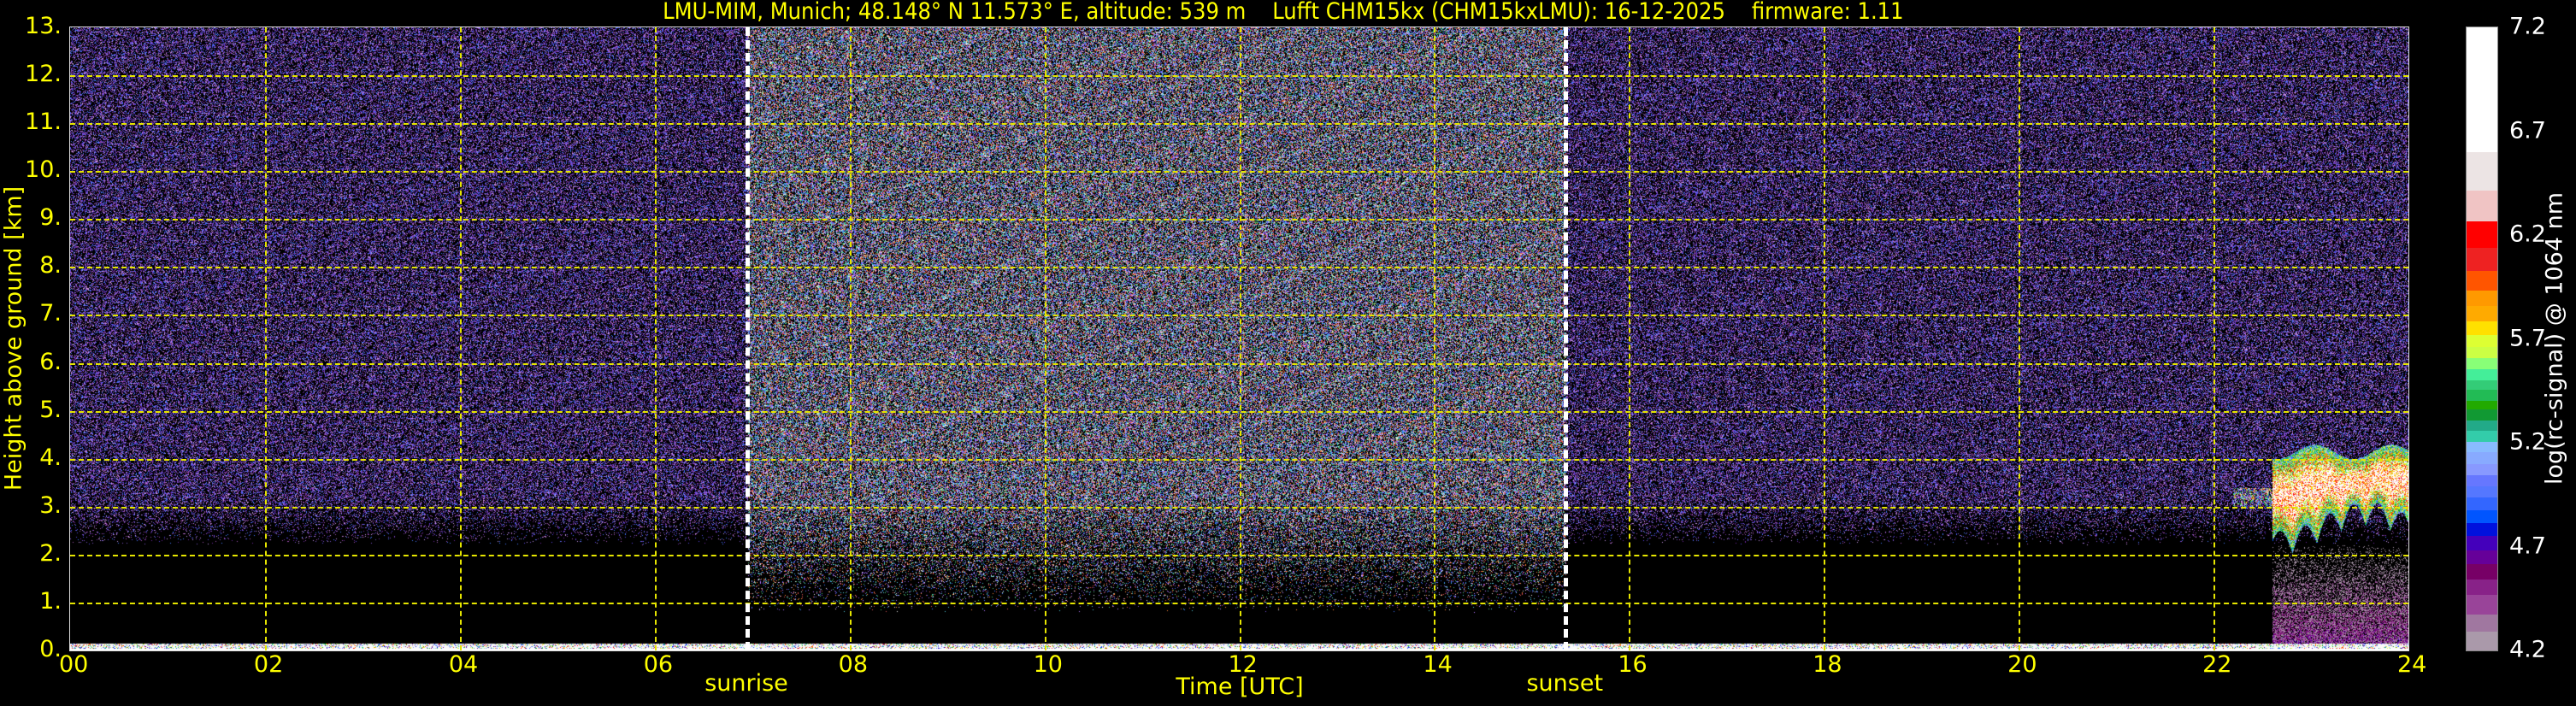 The height and width of the screenshot is (706, 2576). What do you see at coordinates (746, 683) in the screenshot?
I see `sunrise-label: sunrise` at bounding box center [746, 683].